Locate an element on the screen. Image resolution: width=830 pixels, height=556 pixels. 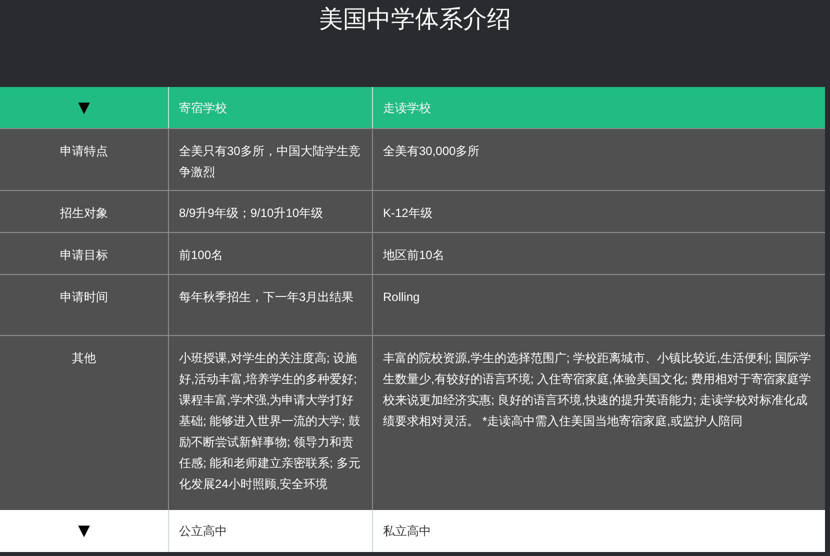
column-header: 私立高中 is located at coordinates (407, 531).